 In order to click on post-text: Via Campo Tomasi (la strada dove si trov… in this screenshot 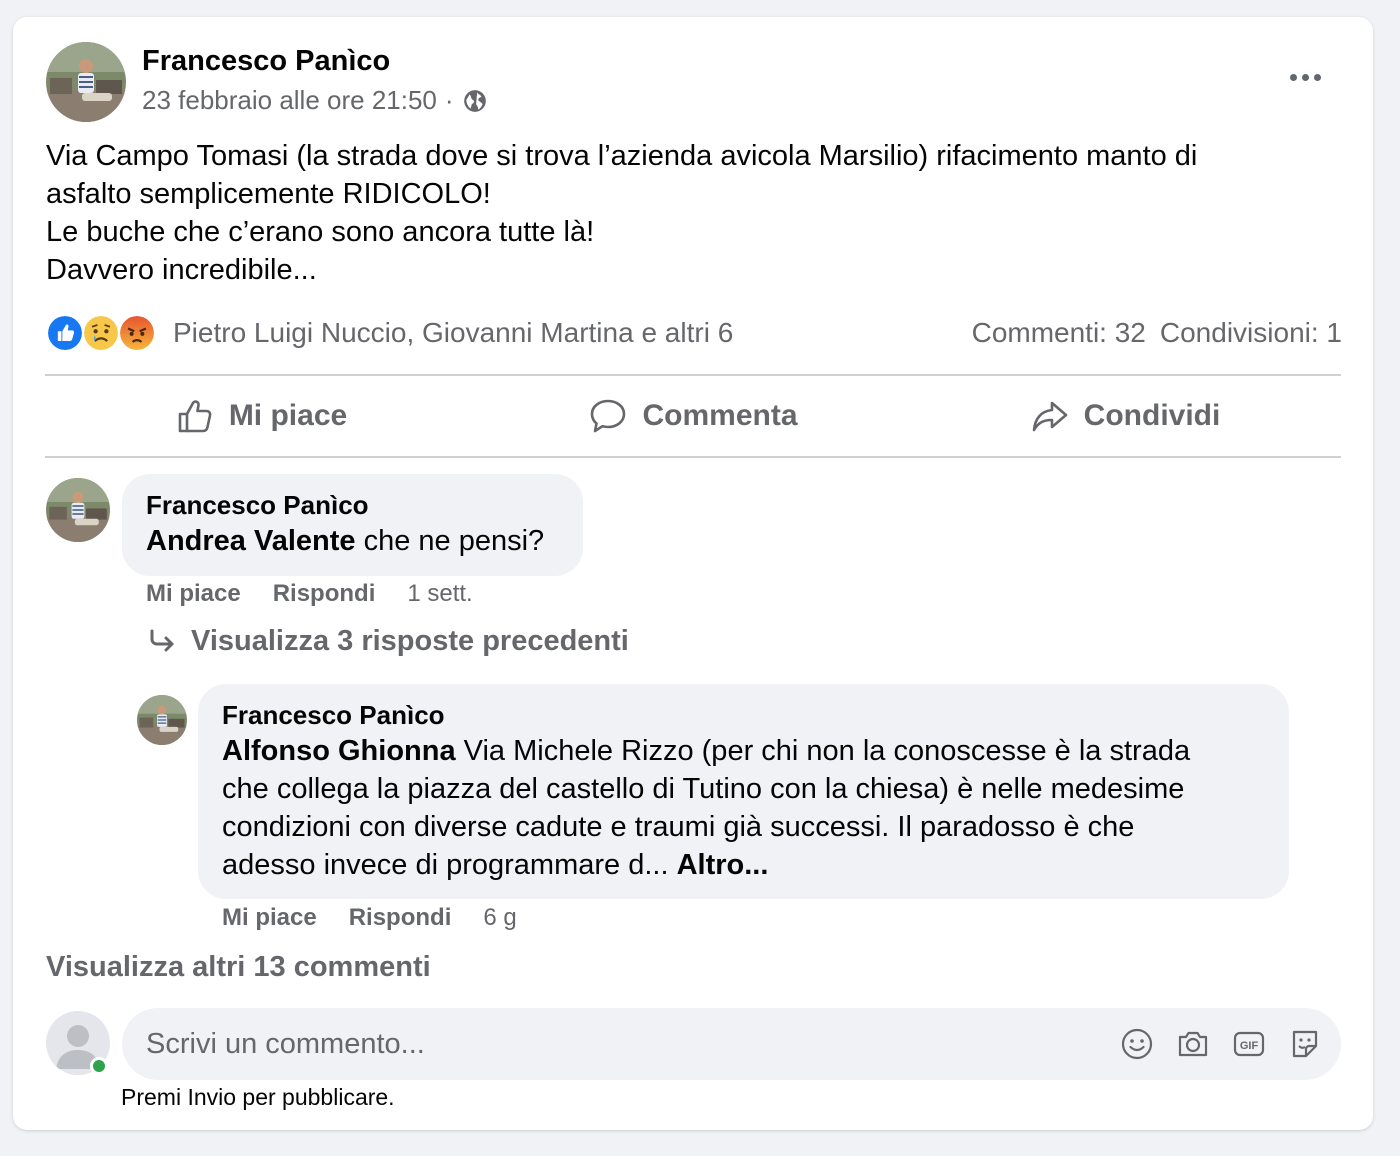, I will do `click(691, 213)`.